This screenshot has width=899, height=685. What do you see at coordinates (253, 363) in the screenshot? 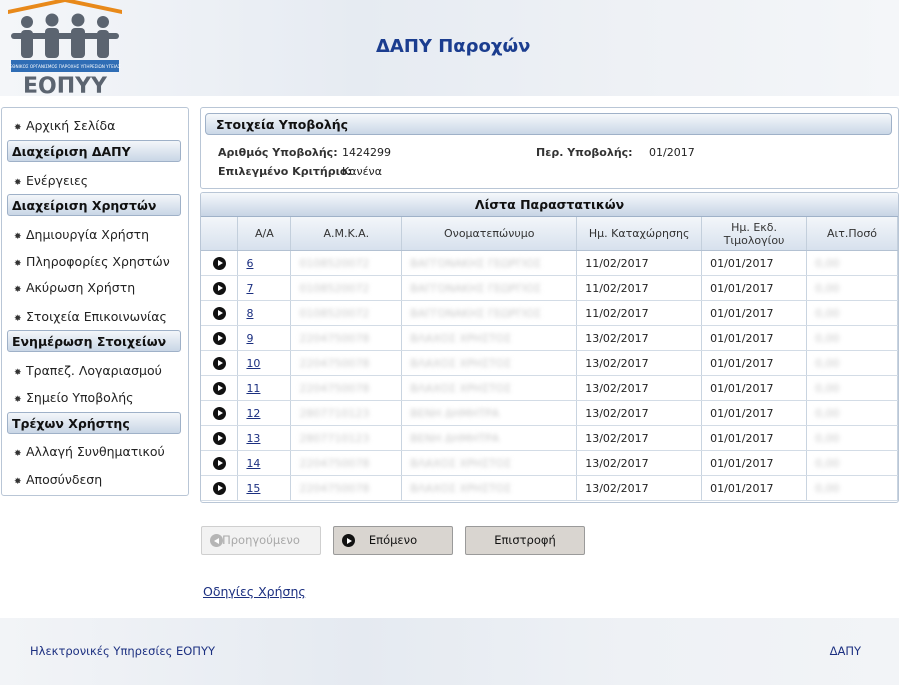
I see `row-aa-link: 10` at bounding box center [253, 363].